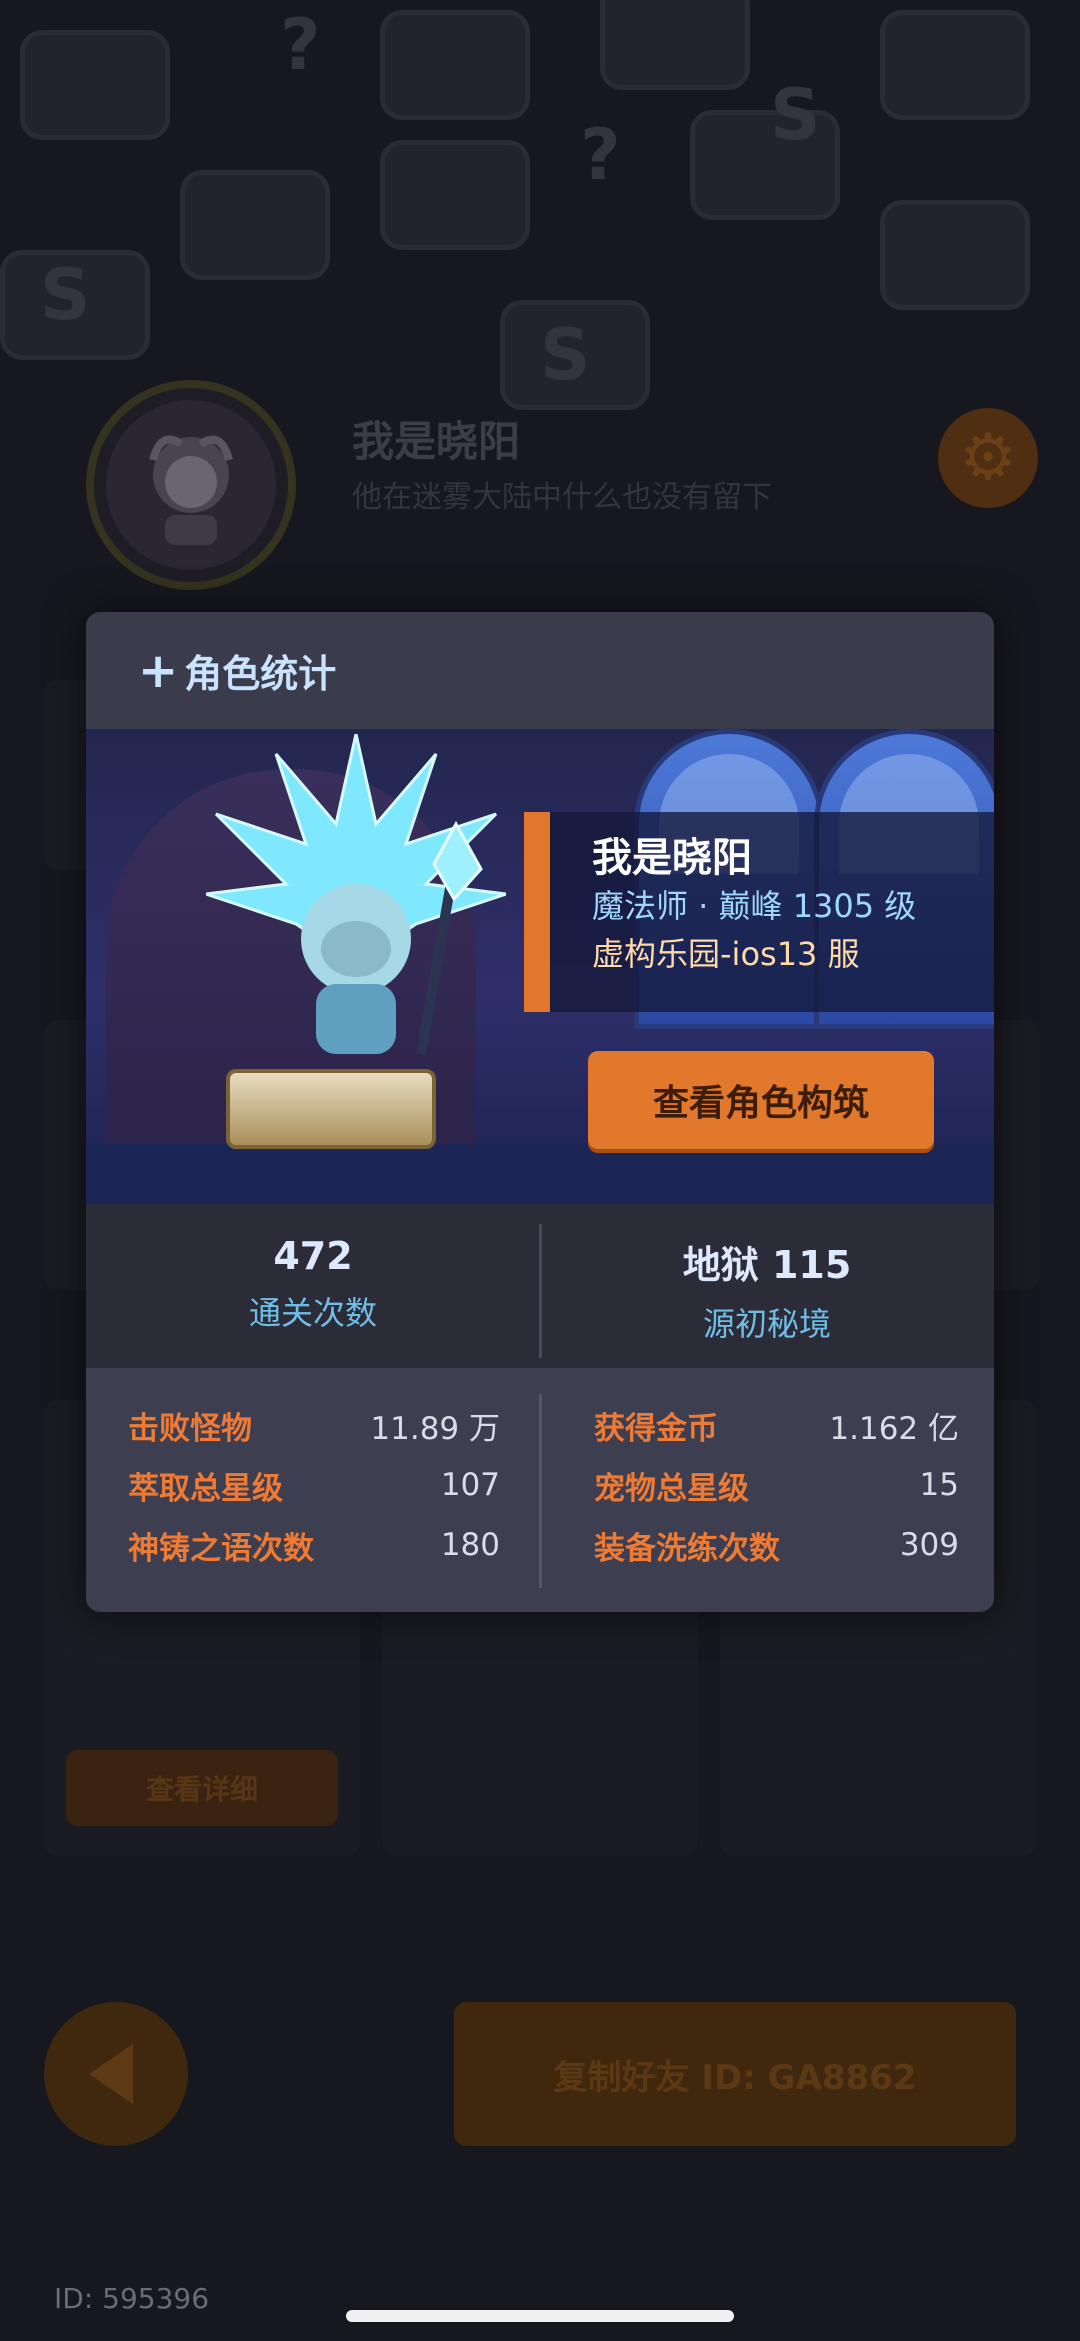 The image size is (1080, 2341). Describe the element at coordinates (929, 1545) in the screenshot. I see `stat-value: 309` at that location.